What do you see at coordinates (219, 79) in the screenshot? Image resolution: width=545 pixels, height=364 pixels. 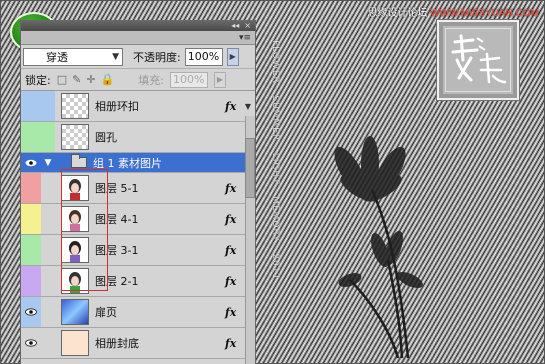 I see `fill-slider-button: ▶` at bounding box center [219, 79].